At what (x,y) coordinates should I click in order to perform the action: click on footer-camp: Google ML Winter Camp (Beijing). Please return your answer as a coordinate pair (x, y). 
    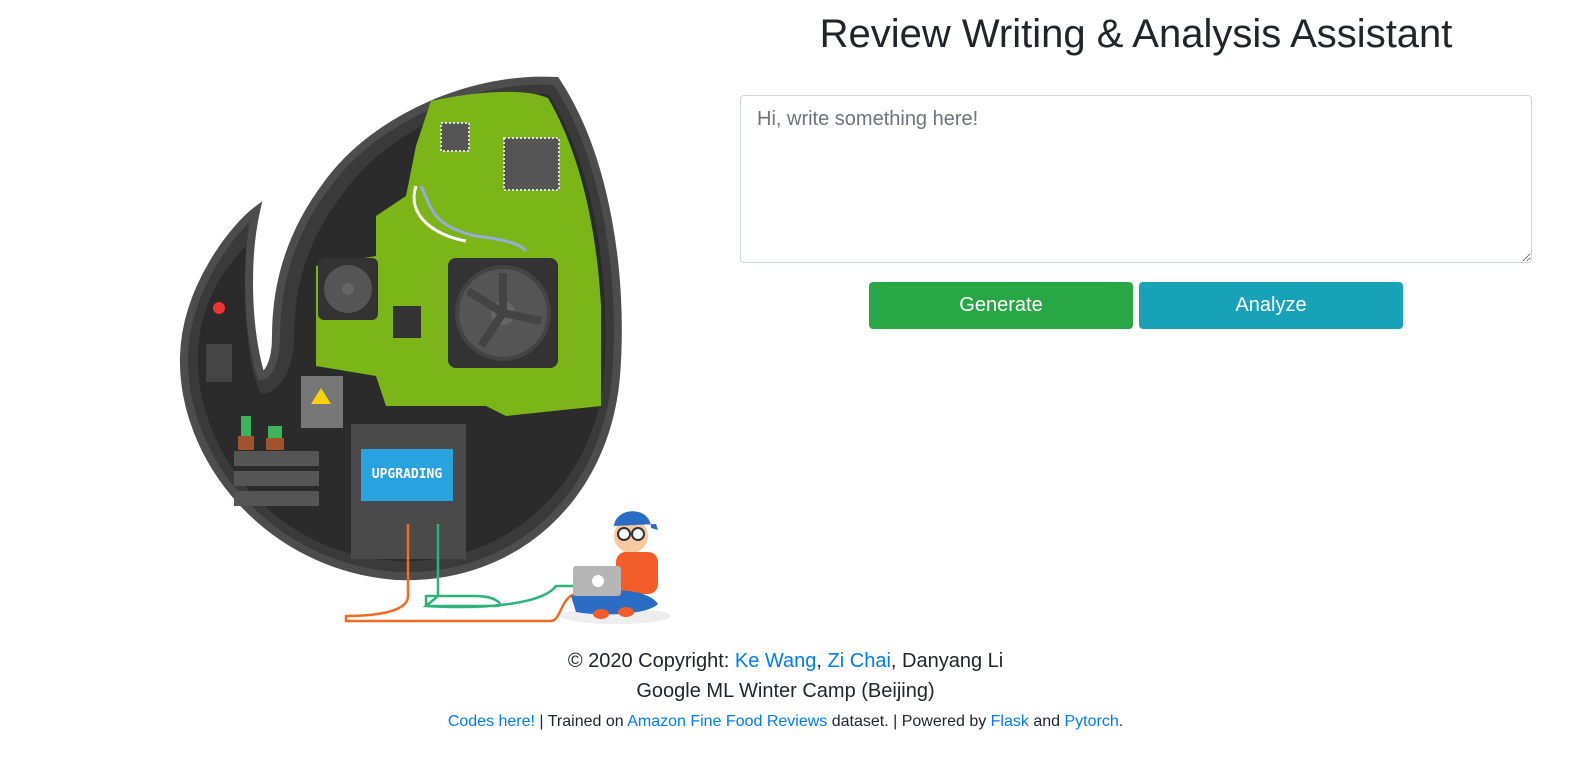
    Looking at the image, I should click on (785, 691).